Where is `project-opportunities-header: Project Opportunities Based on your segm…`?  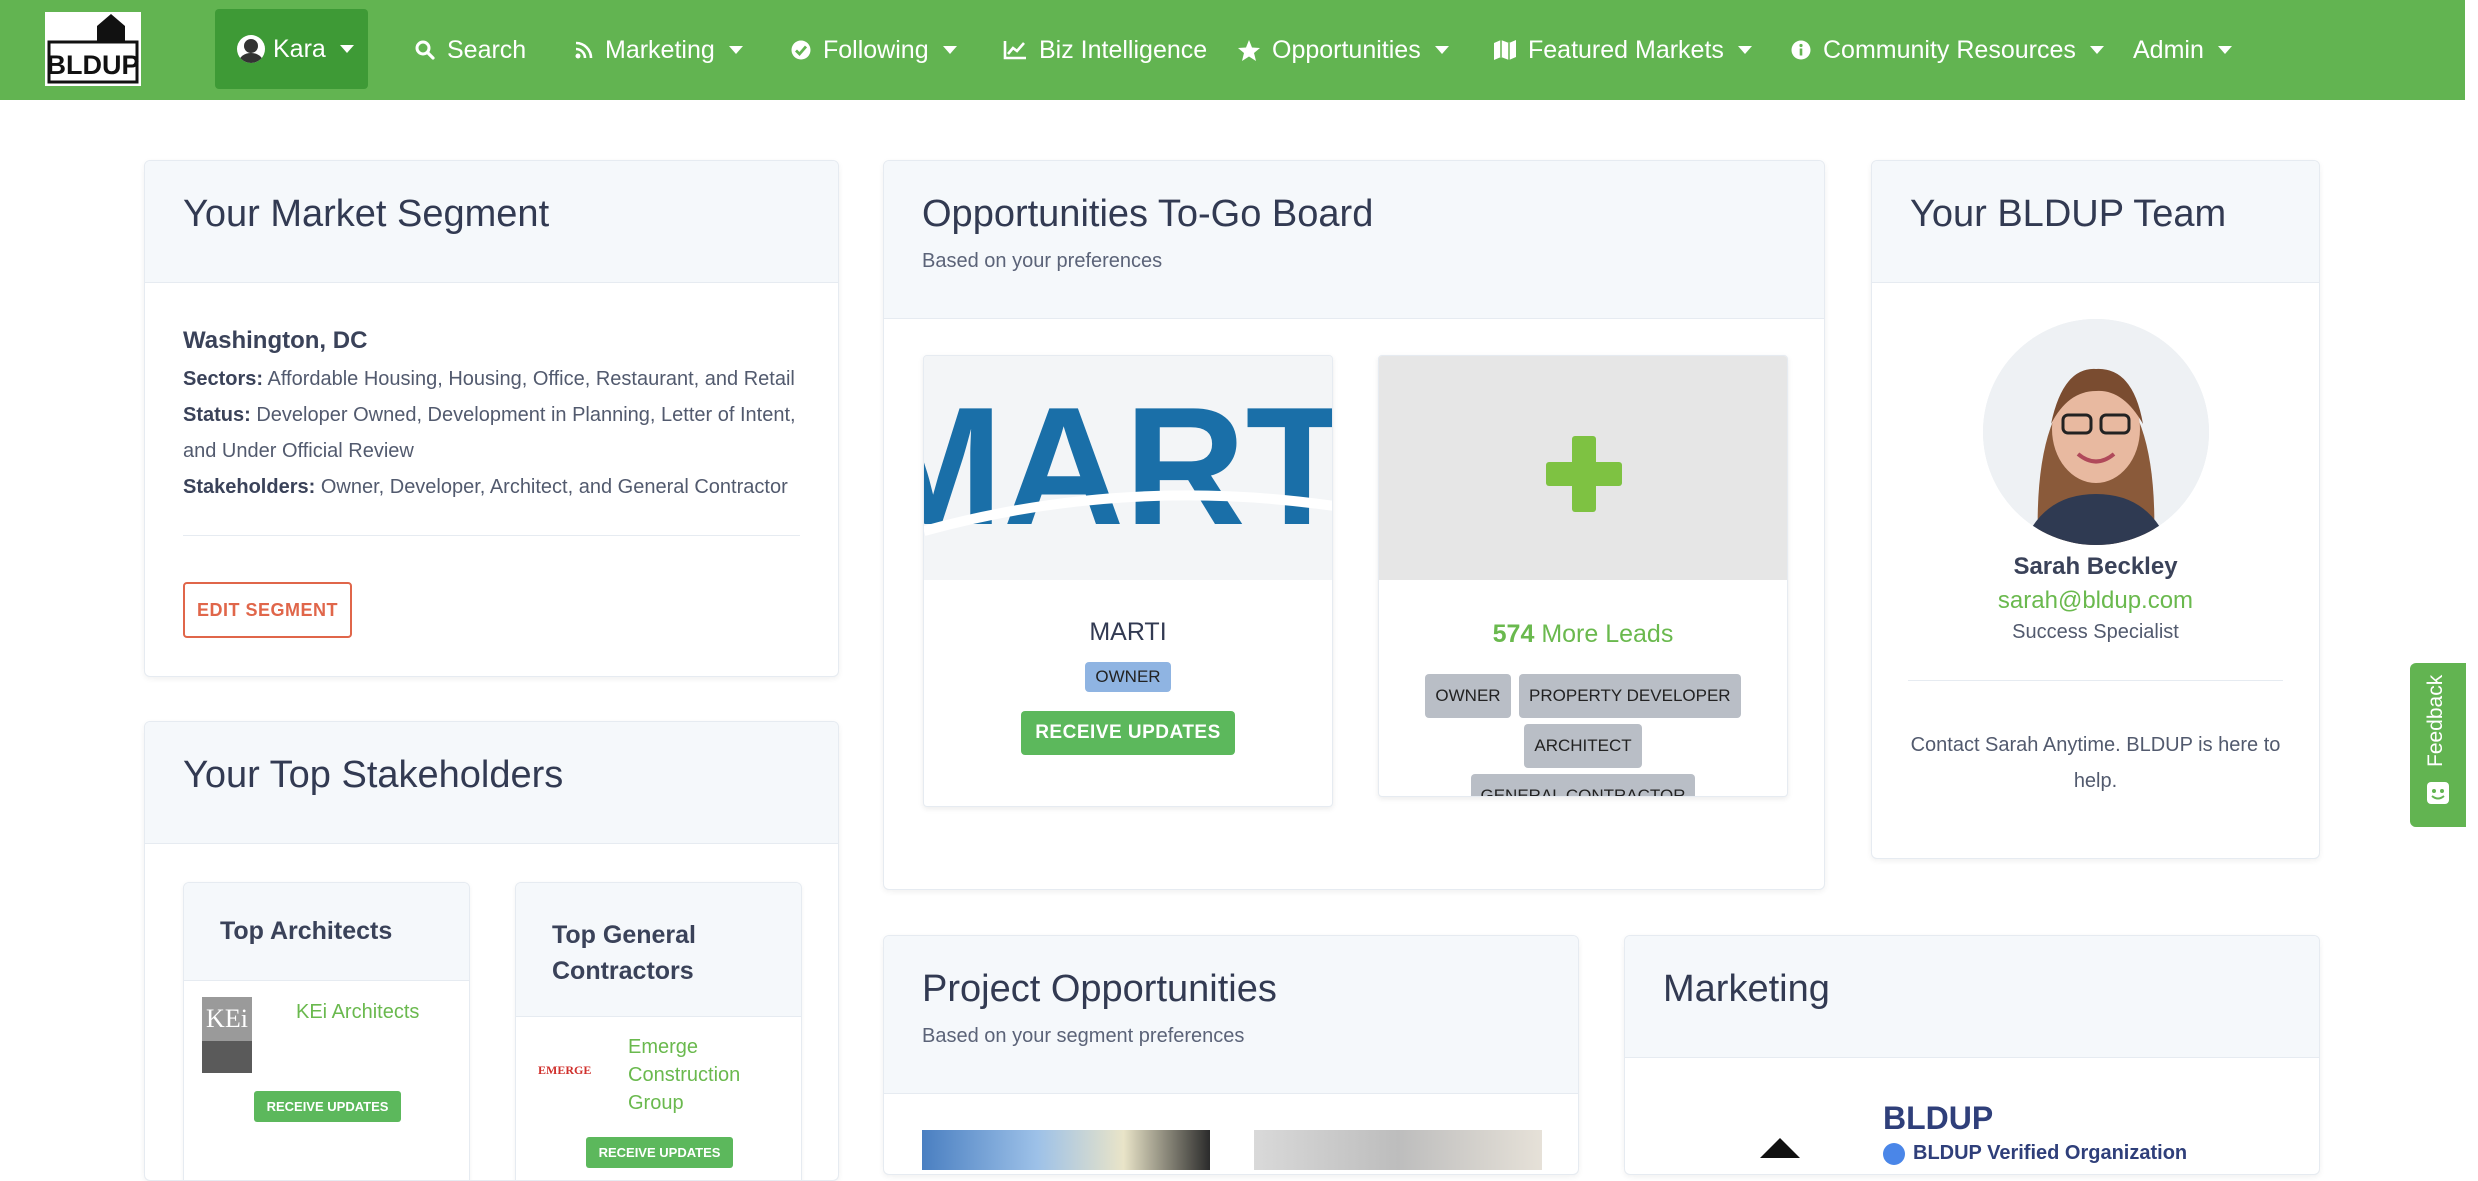 project-opportunities-header: Project Opportunities Based on your segm… is located at coordinates (1231, 1015).